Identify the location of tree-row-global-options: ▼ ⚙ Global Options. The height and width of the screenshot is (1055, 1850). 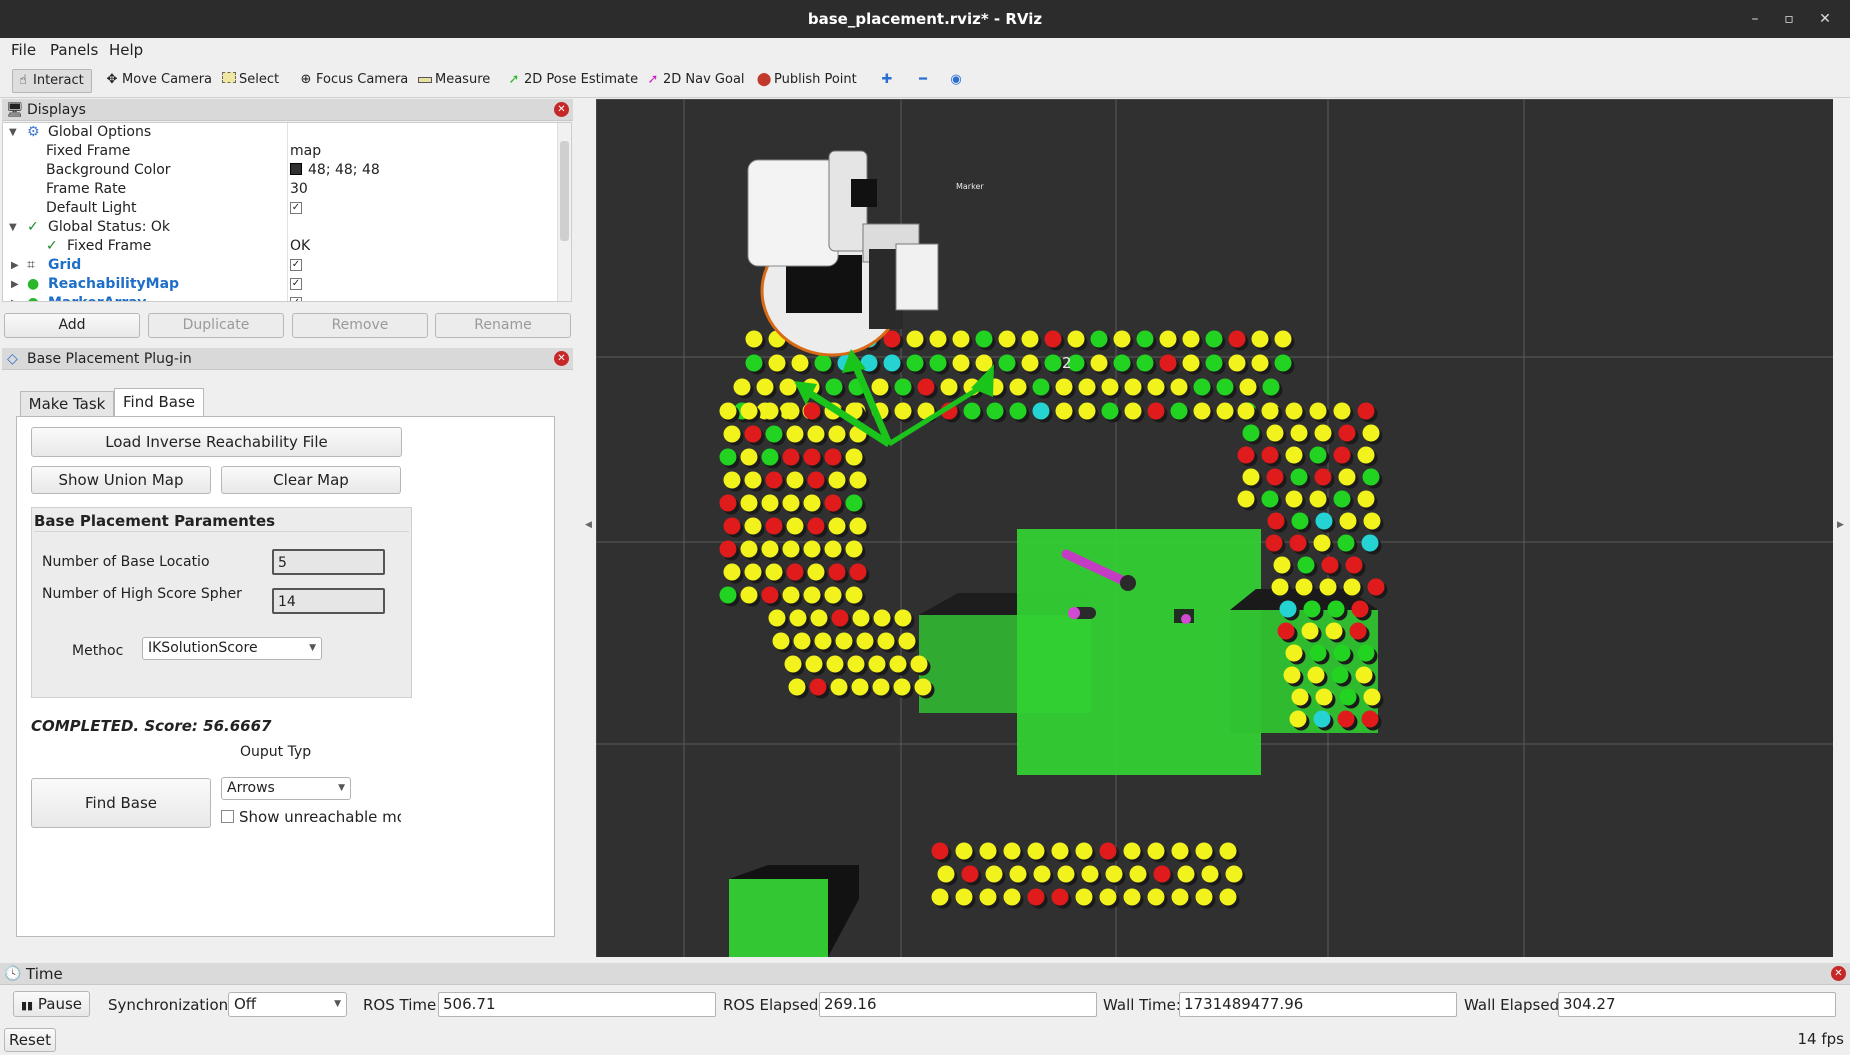
(279, 132).